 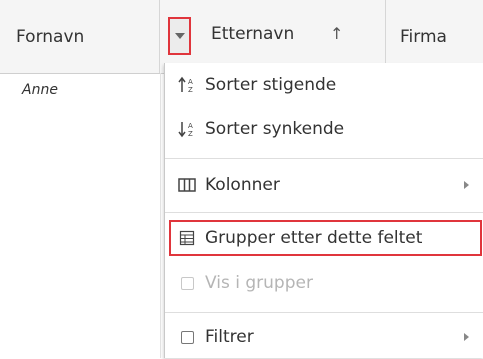 I want to click on menu-item-label: Kolonner, so click(x=242, y=185).